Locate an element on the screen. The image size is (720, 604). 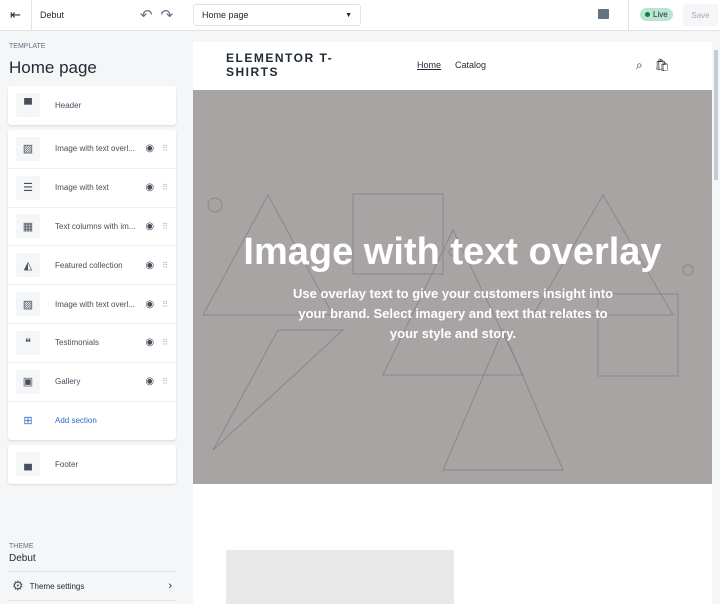
header-card: ▀ Header is located at coordinates (92, 105).